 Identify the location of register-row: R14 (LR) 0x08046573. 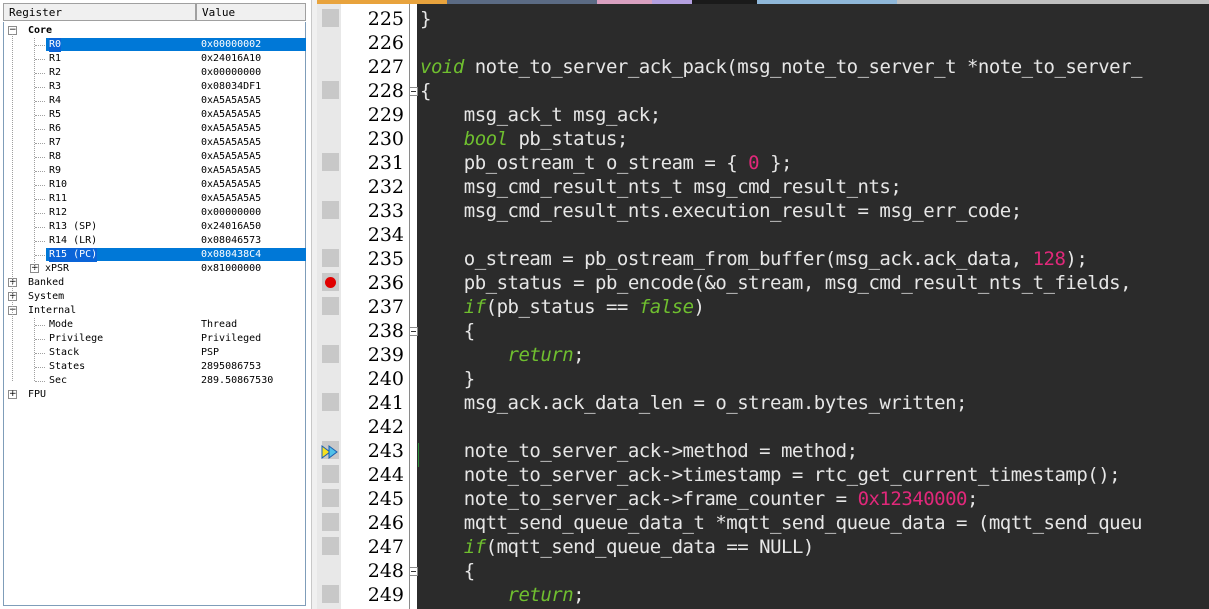
(155, 241).